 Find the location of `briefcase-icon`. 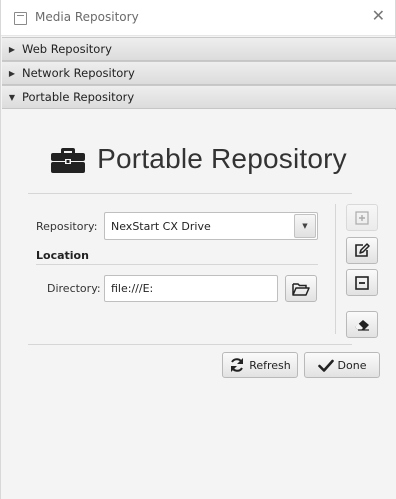

briefcase-icon is located at coordinates (68, 160).